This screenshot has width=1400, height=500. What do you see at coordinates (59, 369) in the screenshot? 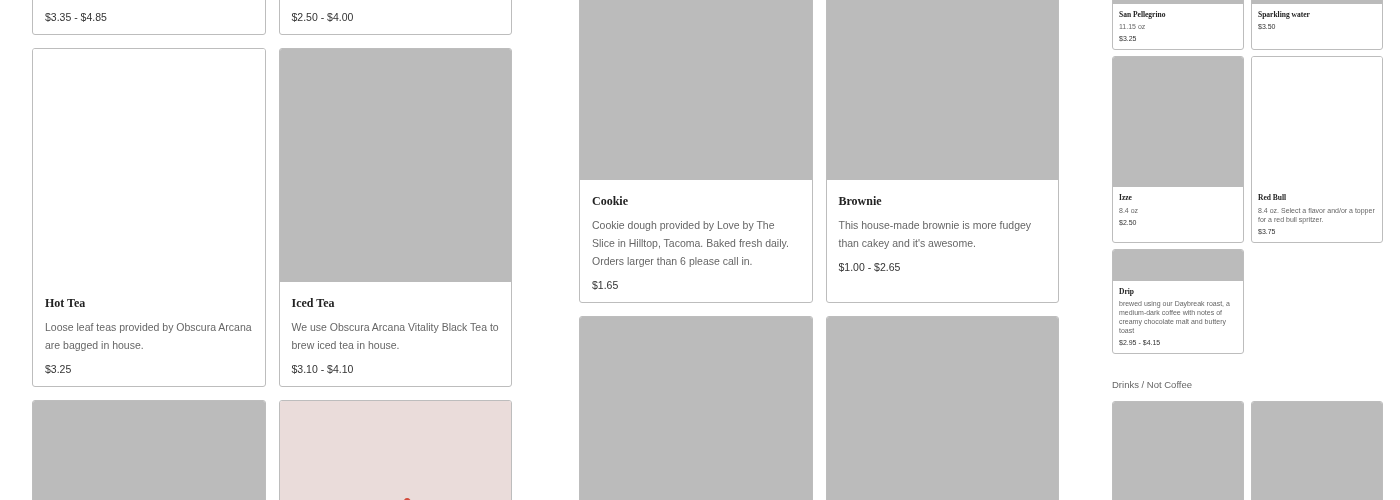
I see `item-price: $3.25` at bounding box center [59, 369].